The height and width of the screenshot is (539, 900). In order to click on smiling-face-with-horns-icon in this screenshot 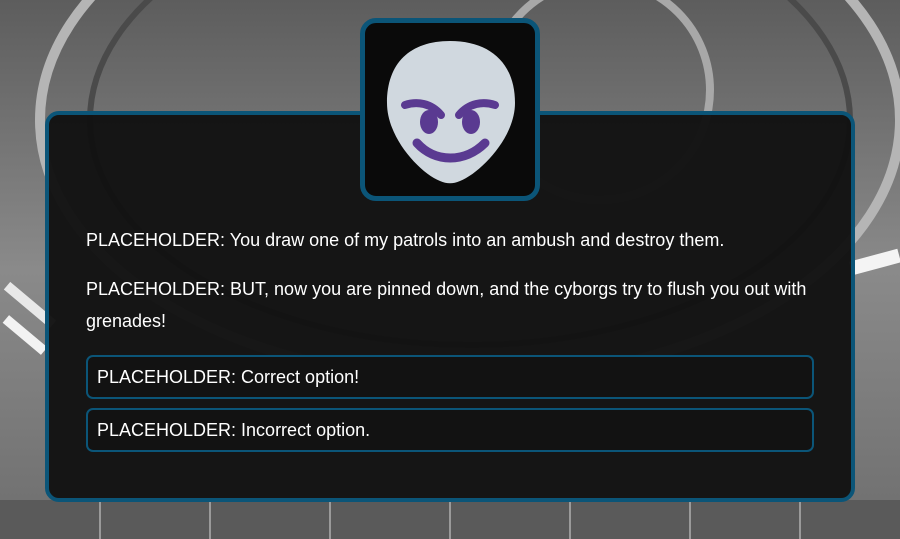, I will do `click(451, 112)`.